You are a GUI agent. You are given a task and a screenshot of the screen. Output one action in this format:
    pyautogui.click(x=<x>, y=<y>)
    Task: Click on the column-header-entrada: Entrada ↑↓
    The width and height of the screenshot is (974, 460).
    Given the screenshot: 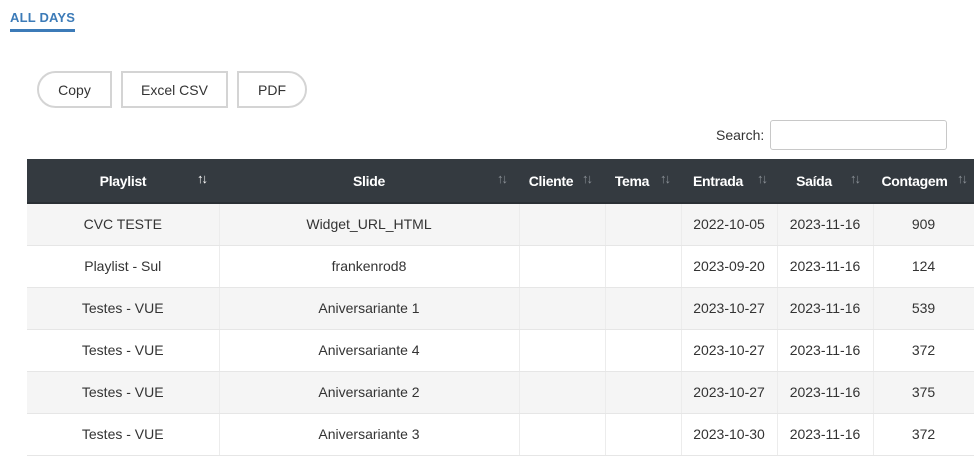 What is the action you would take?
    pyautogui.click(x=729, y=181)
    